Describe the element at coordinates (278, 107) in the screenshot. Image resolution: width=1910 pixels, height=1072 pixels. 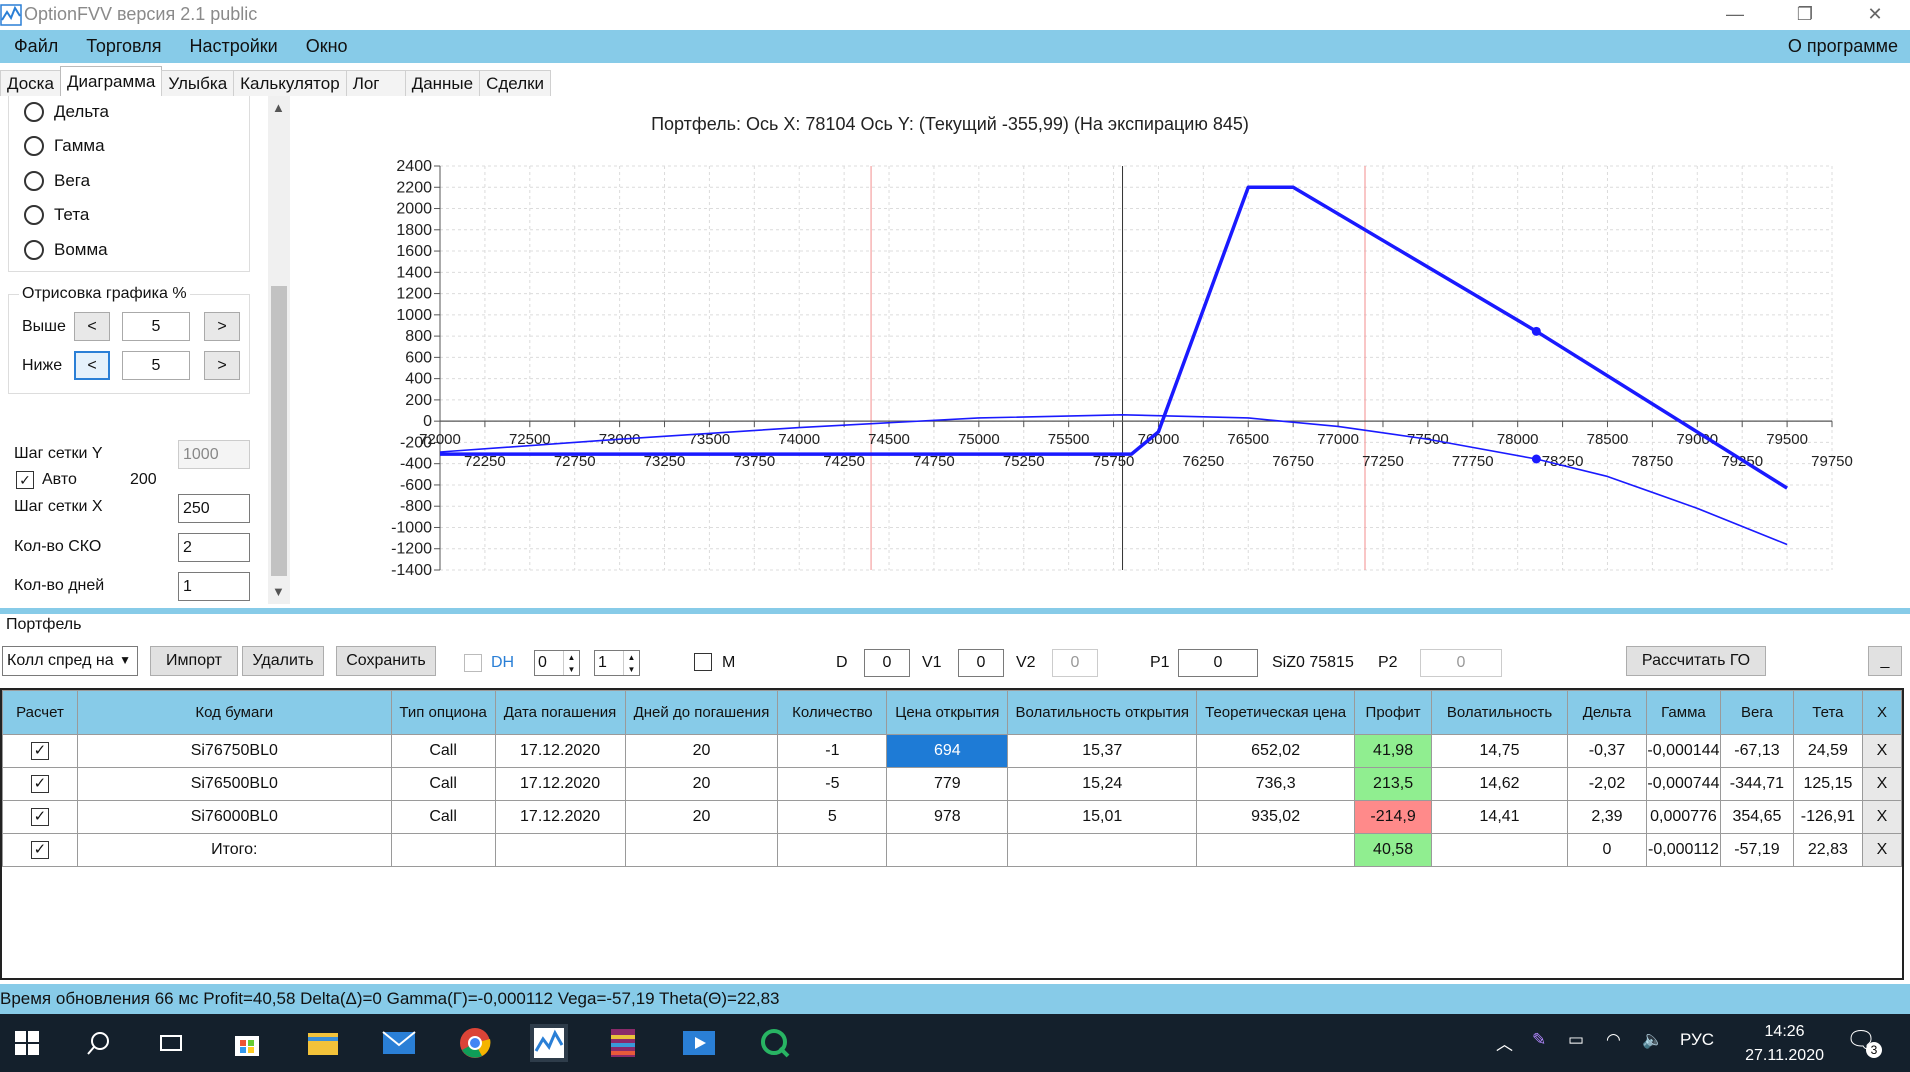
I see `scroll-up-icon: ▲` at that location.